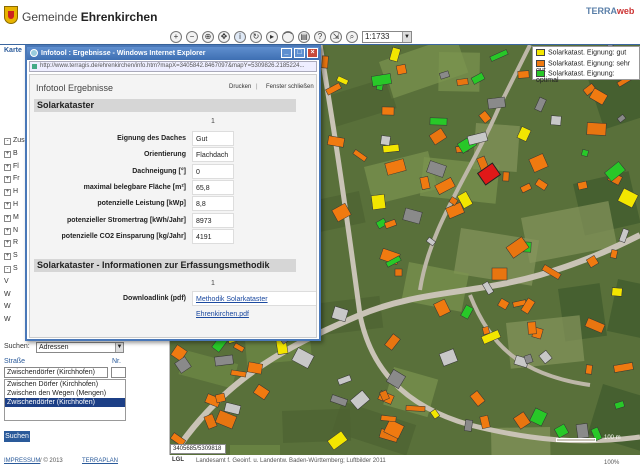 This screenshot has height=474, width=640. What do you see at coordinates (198, 449) in the screenshot?
I see `coordinate-readout: 3405685/5309818` at bounding box center [198, 449].